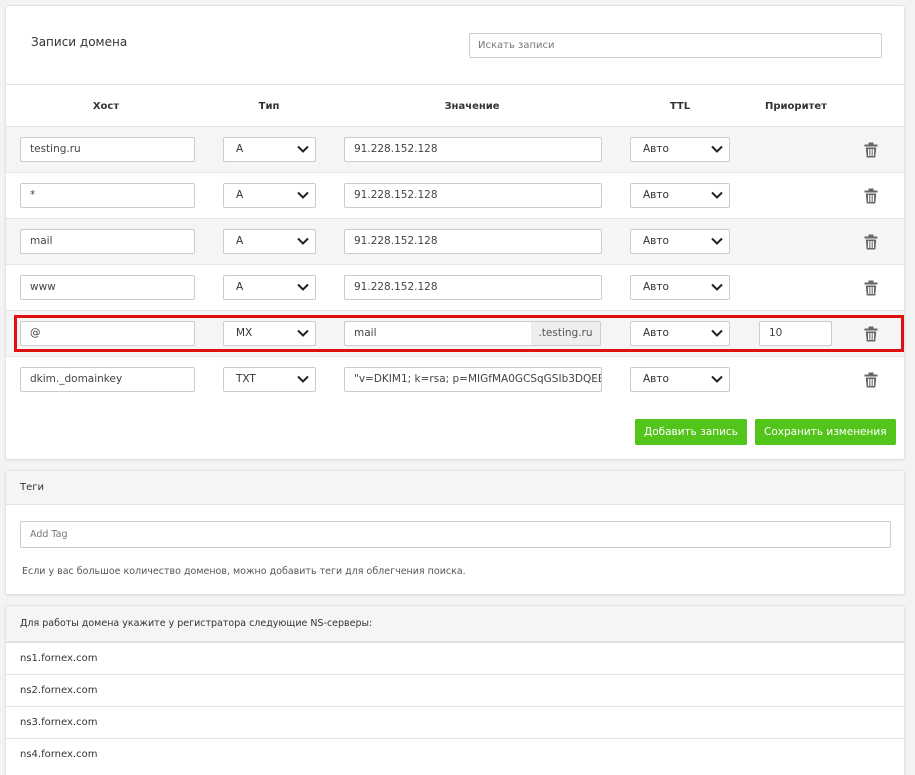 The image size is (915, 775). Describe the element at coordinates (79, 42) in the screenshot. I see `records-title: Записи домена` at that location.